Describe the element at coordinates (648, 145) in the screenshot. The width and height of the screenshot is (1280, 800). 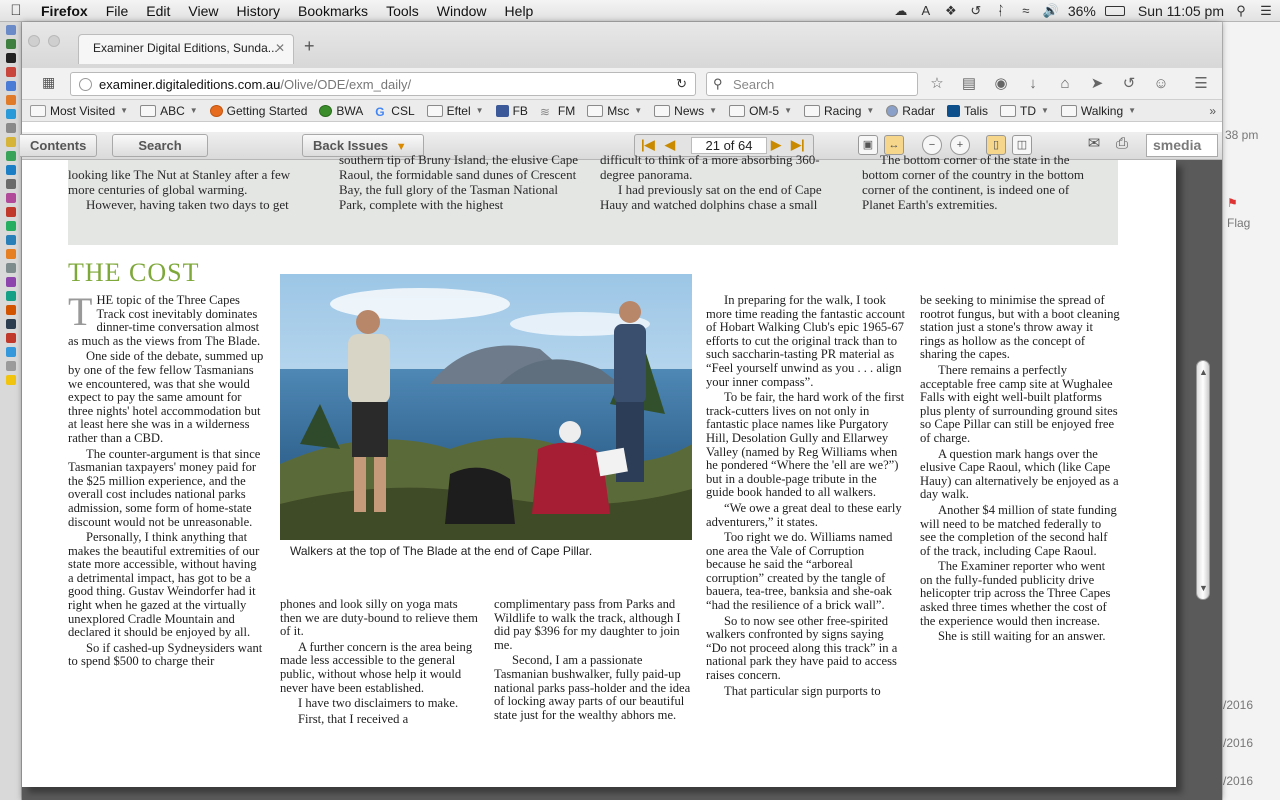
I see `first-page-icon: |◀` at that location.